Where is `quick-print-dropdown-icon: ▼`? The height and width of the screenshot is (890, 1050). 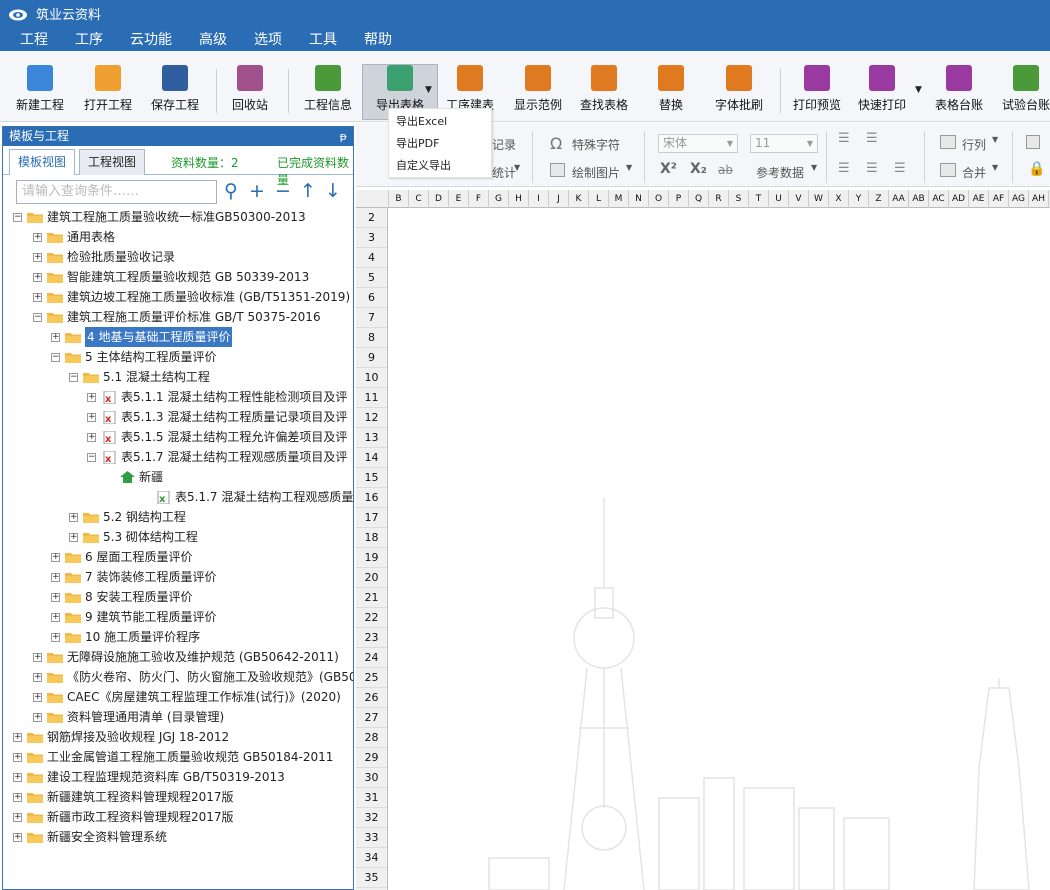 quick-print-dropdown-icon: ▼ is located at coordinates (918, 90).